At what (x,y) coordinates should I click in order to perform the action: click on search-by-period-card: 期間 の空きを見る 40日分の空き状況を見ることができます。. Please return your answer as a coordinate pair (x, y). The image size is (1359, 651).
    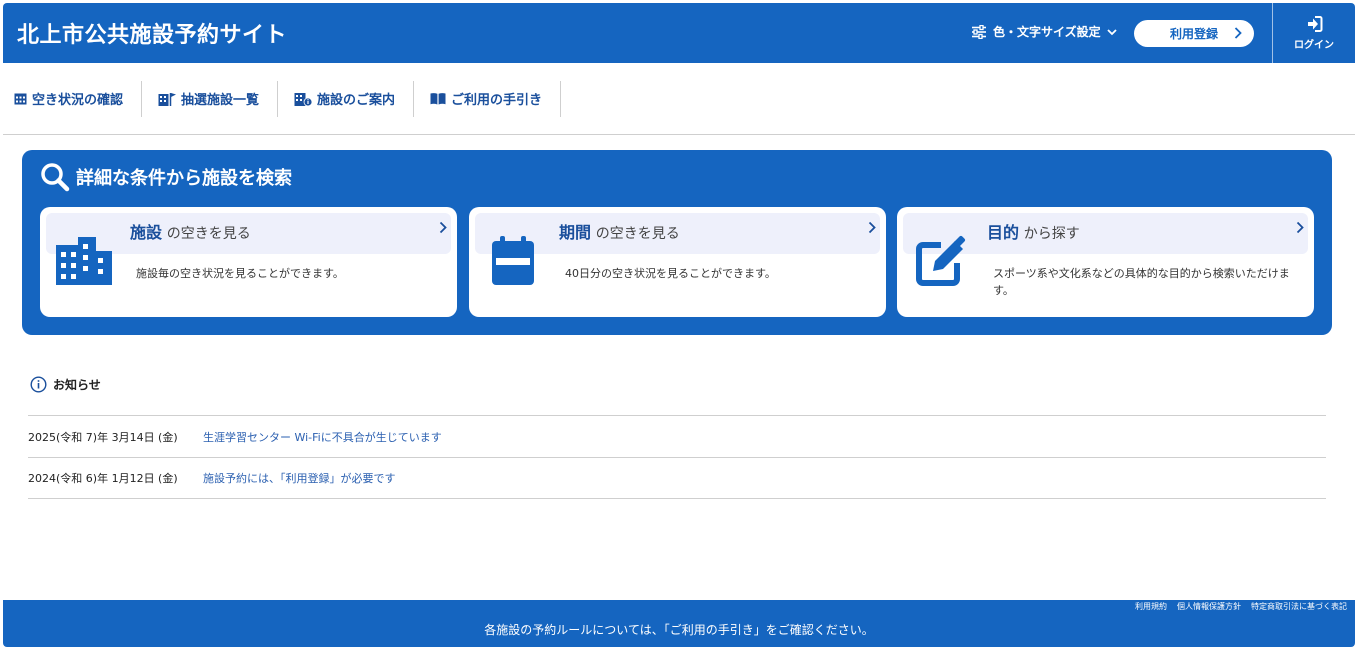
    Looking at the image, I should click on (677, 262).